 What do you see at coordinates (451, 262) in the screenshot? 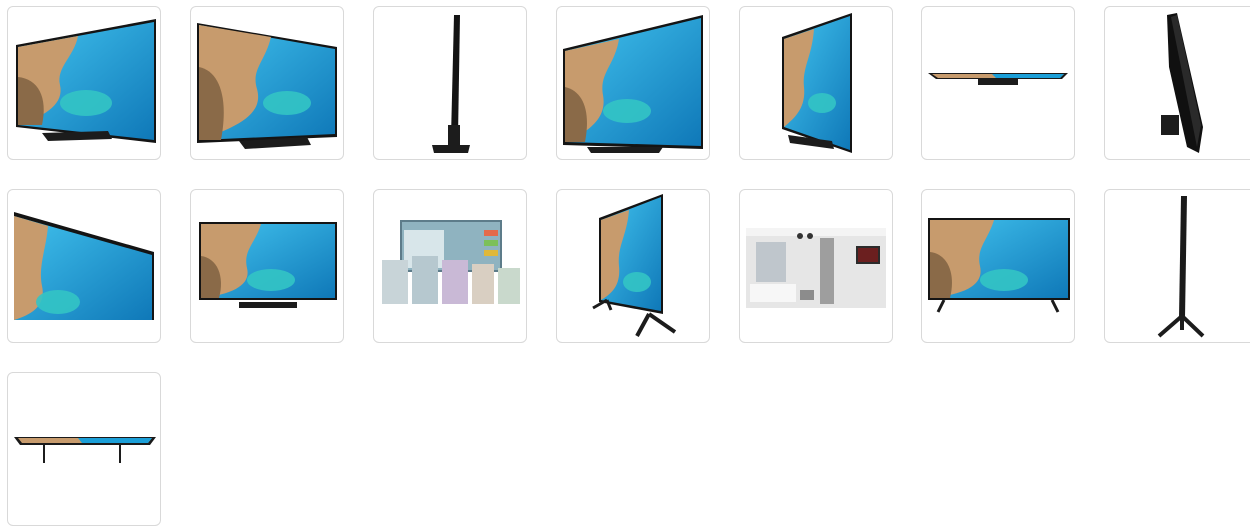
I see `tv-menu-ui-image` at bounding box center [451, 262].